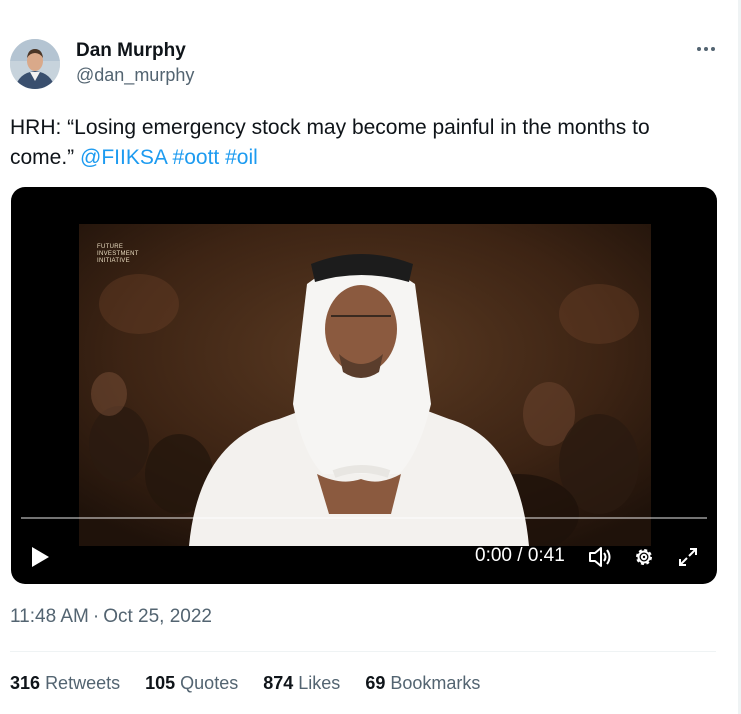  Describe the element at coordinates (35, 64) in the screenshot. I see `avatar` at that location.